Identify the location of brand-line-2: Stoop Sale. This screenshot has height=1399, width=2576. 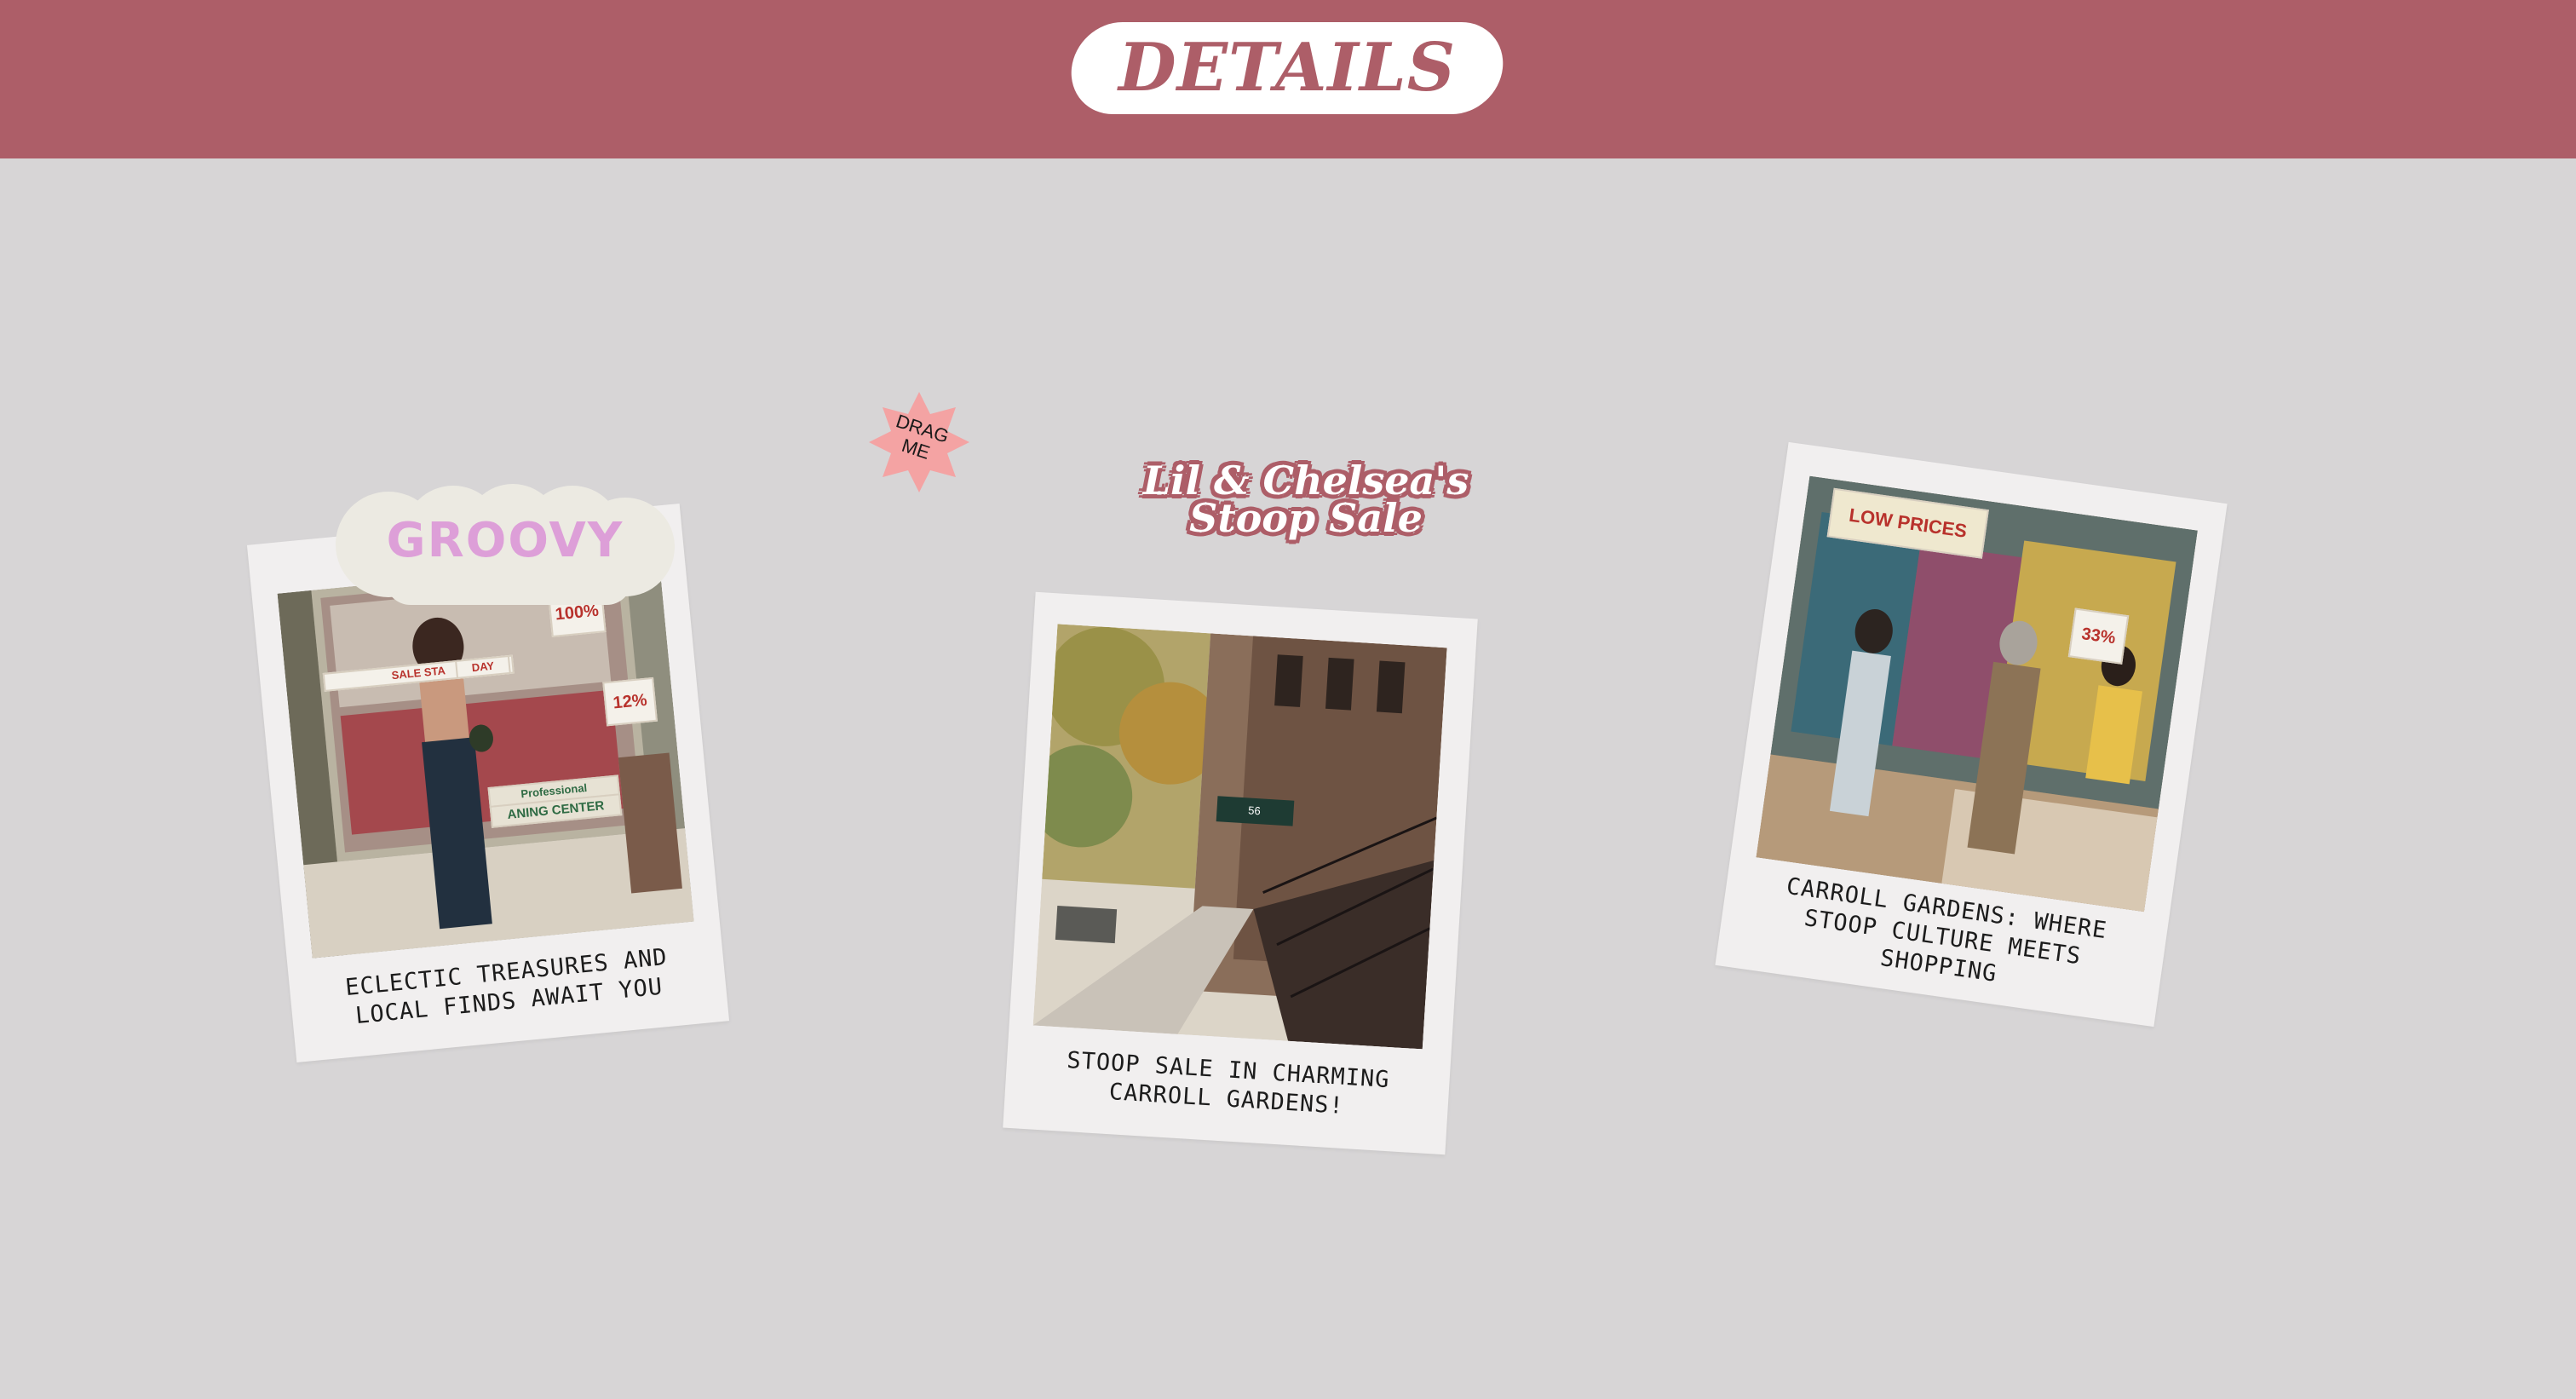
(1306, 518).